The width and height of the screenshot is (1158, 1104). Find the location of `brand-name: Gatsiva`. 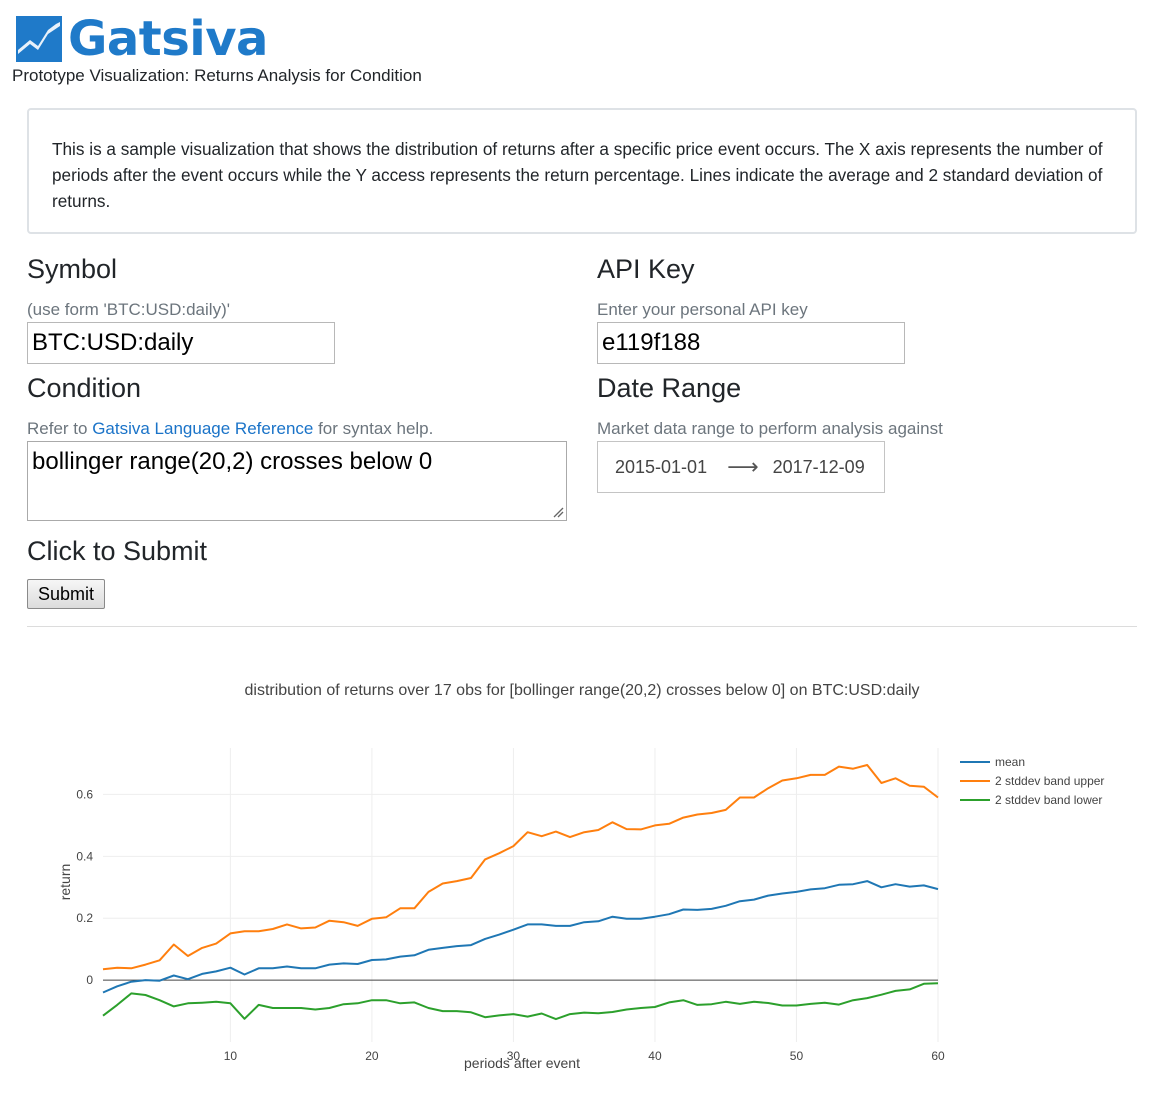

brand-name: Gatsiva is located at coordinates (168, 39).